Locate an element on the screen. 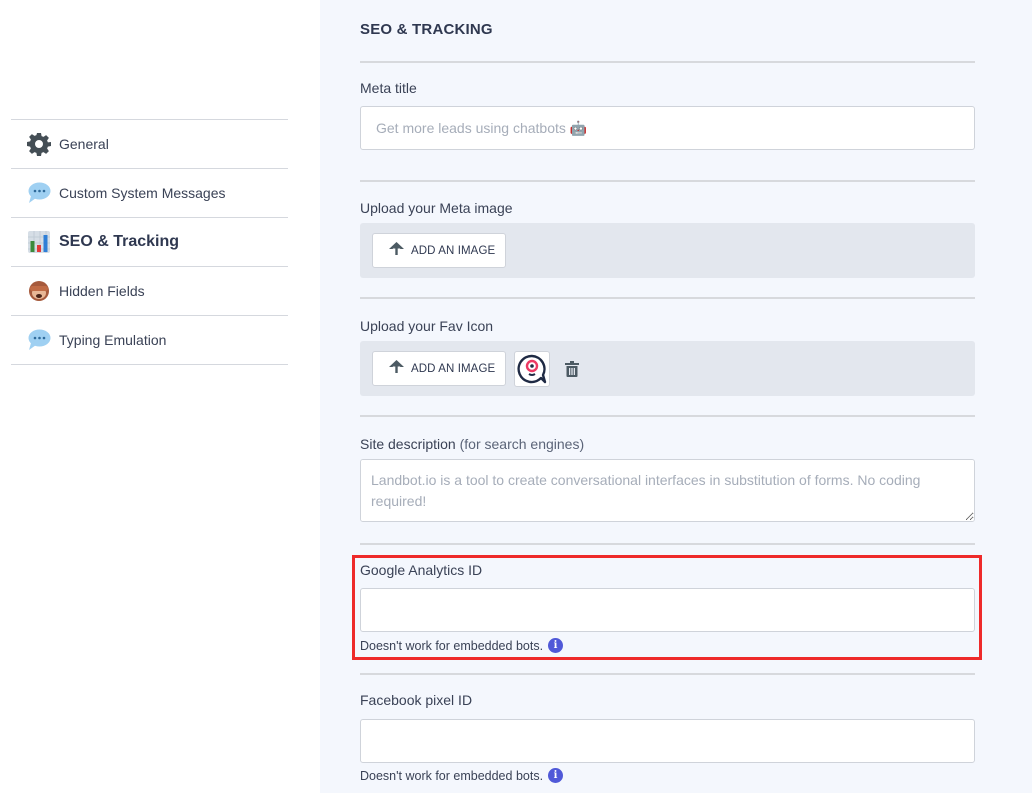  meta-image-add-button: ADD AN IMAGE is located at coordinates (439, 250).